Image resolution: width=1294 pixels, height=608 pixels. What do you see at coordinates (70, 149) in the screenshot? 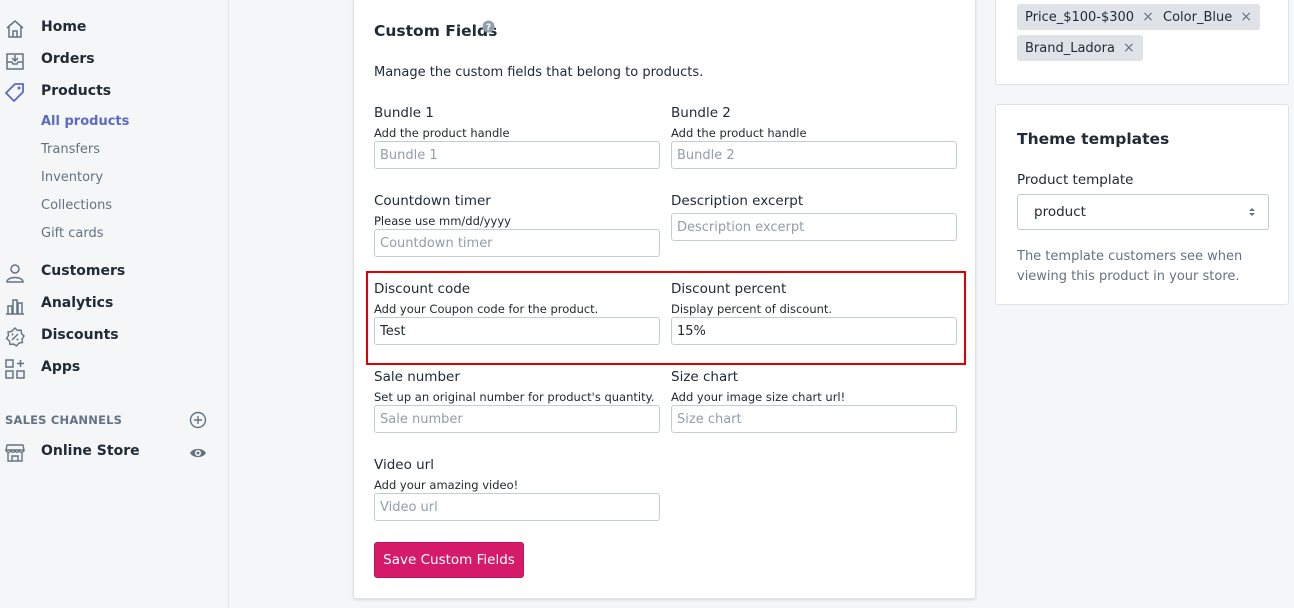
I see `sub-transfers: Transfers` at bounding box center [70, 149].